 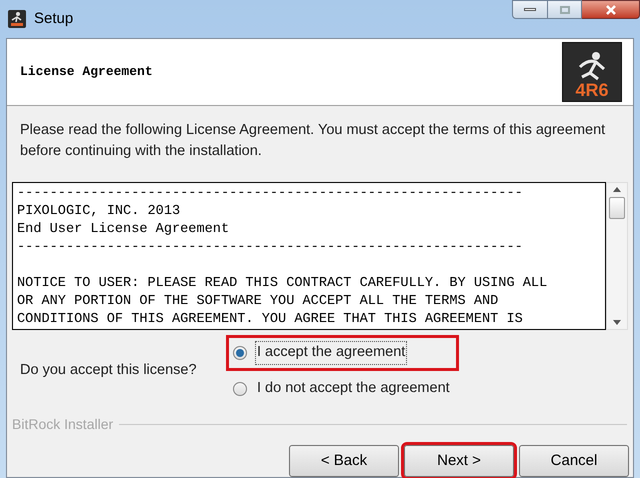 I want to click on instructions-text: Please read the following License Agreement. You must accept the terms of this agreement before continuing with the installation., so click(x=312, y=141).